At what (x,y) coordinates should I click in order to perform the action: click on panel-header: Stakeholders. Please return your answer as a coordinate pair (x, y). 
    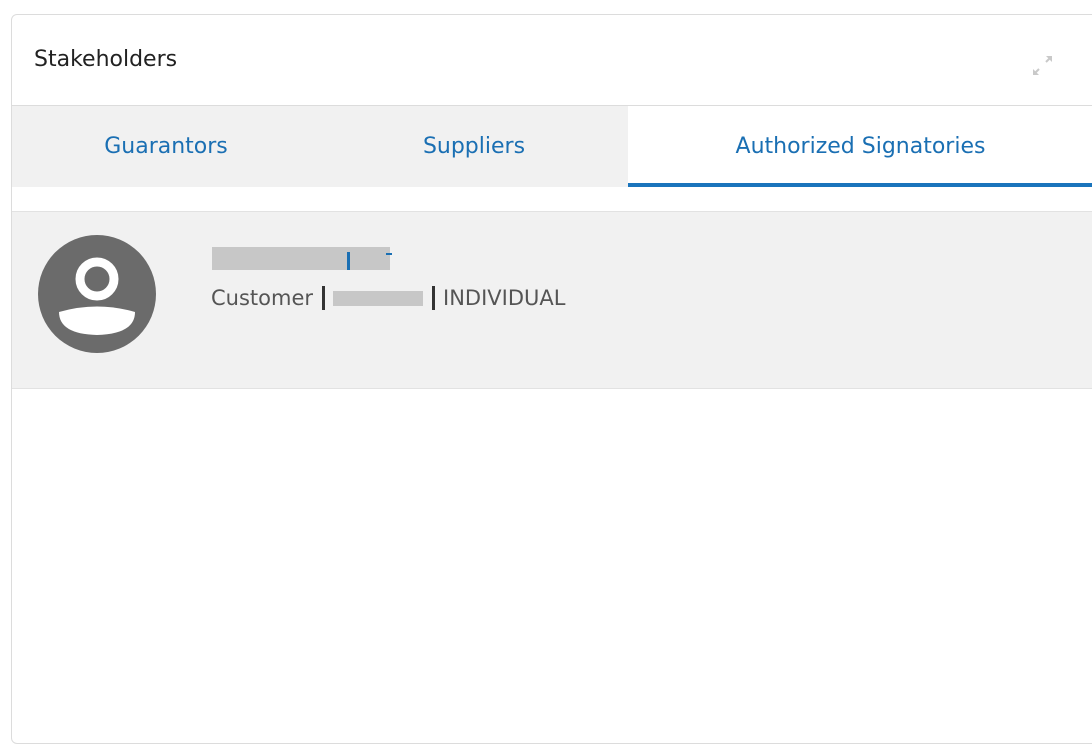
    Looking at the image, I should click on (552, 60).